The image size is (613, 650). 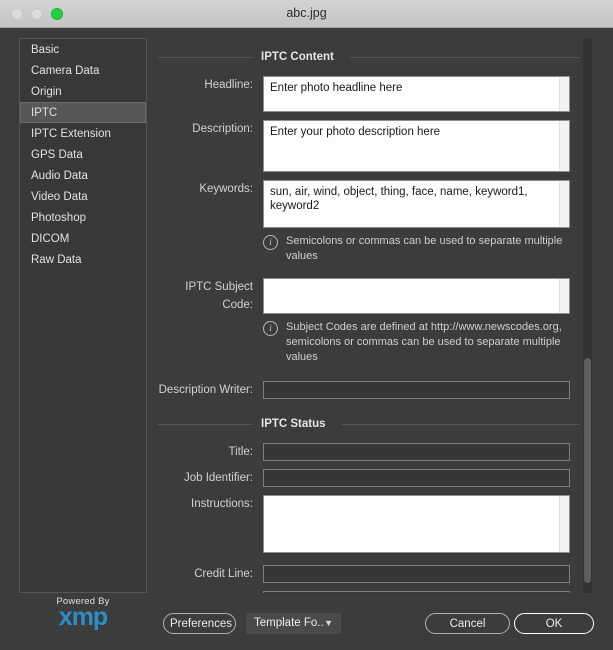 What do you see at coordinates (416, 452) in the screenshot?
I see `title-input` at bounding box center [416, 452].